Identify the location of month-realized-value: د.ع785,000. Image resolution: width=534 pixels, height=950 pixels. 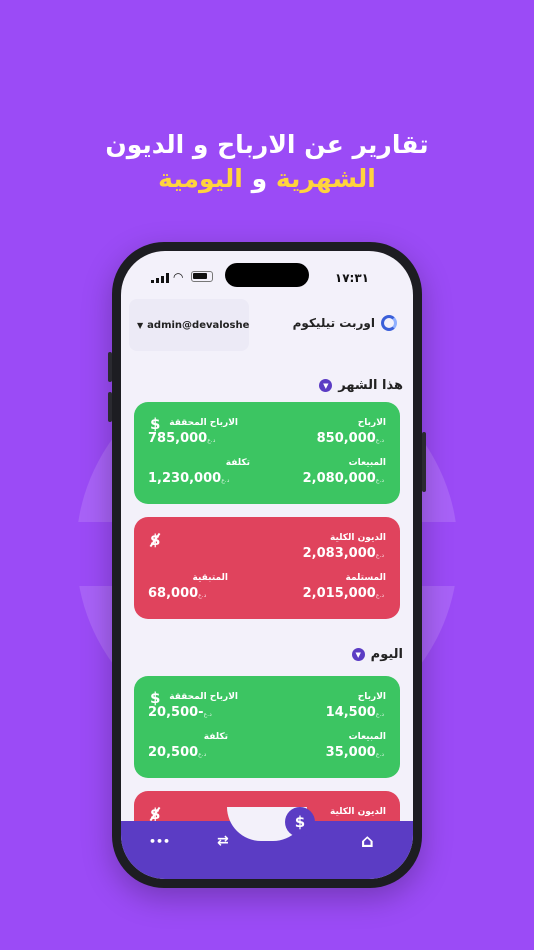
(193, 438).